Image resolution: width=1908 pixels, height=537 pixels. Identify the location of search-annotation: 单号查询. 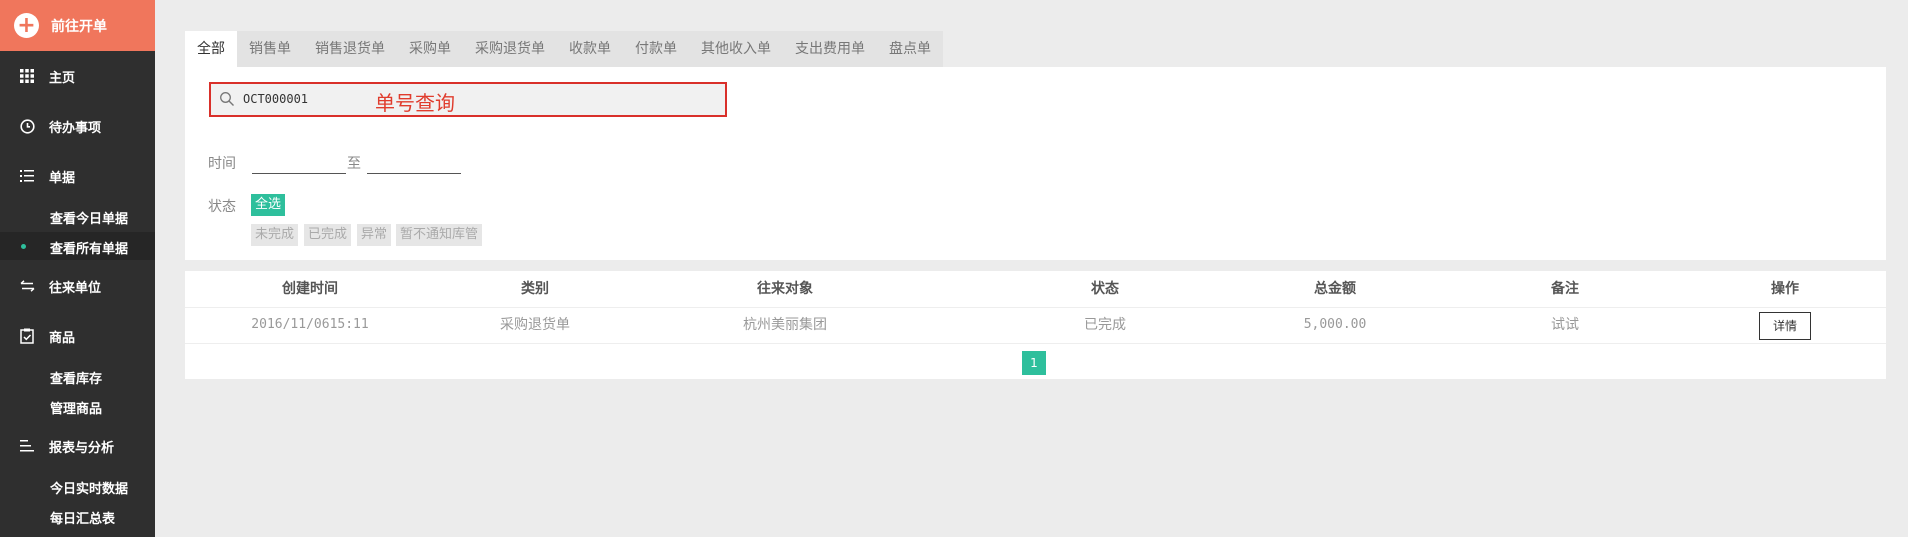
(415, 103).